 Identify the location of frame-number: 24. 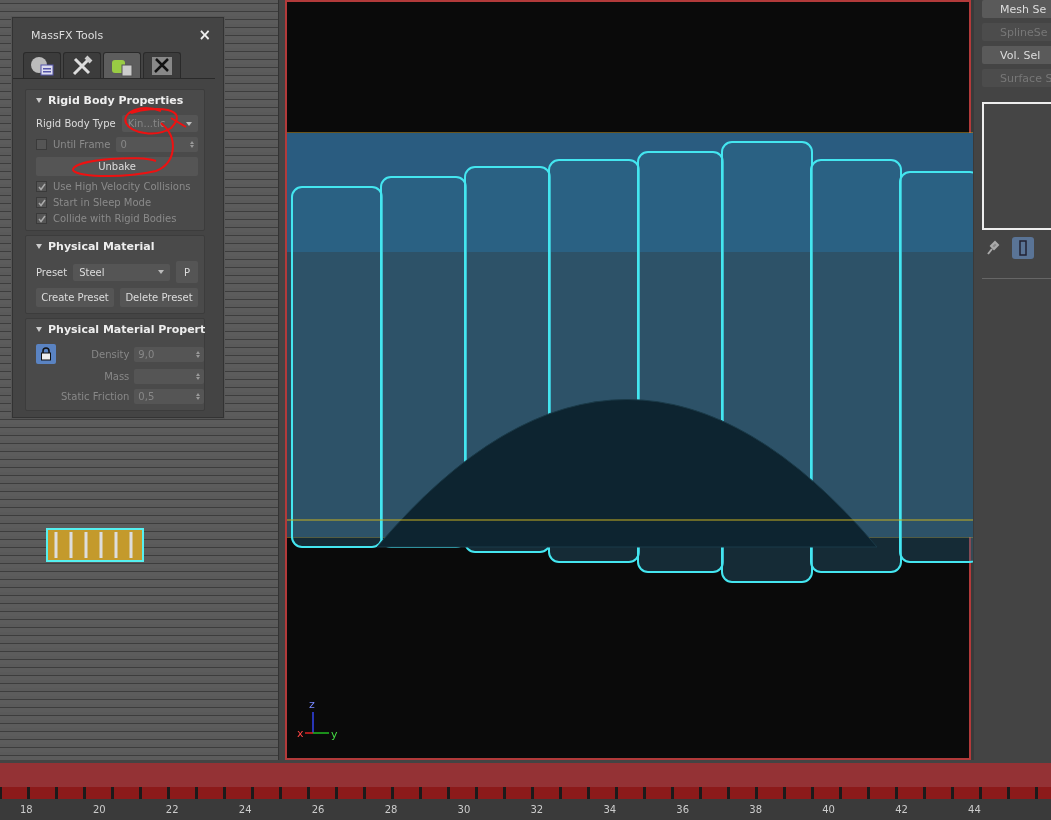
(245, 809).